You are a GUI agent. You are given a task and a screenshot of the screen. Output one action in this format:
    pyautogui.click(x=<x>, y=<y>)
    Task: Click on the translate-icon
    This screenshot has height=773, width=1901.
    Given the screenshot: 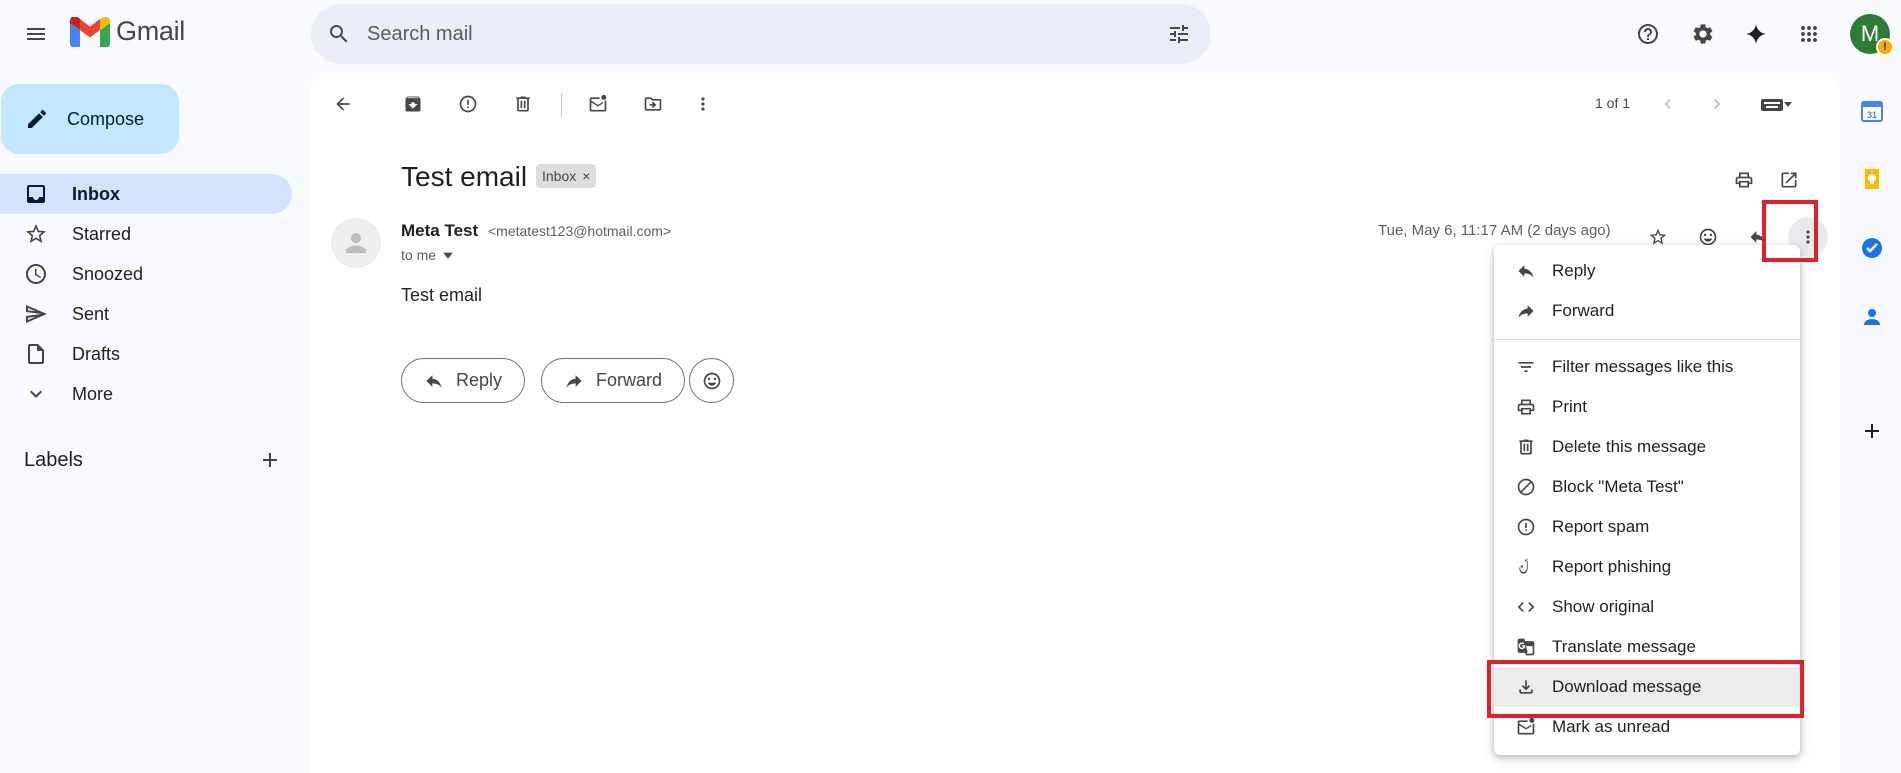 What is the action you would take?
    pyautogui.click(x=1526, y=647)
    